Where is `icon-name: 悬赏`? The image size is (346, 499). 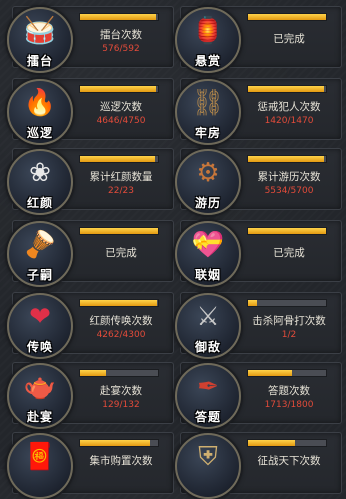
icon-name: 悬赏 is located at coordinates (207, 61).